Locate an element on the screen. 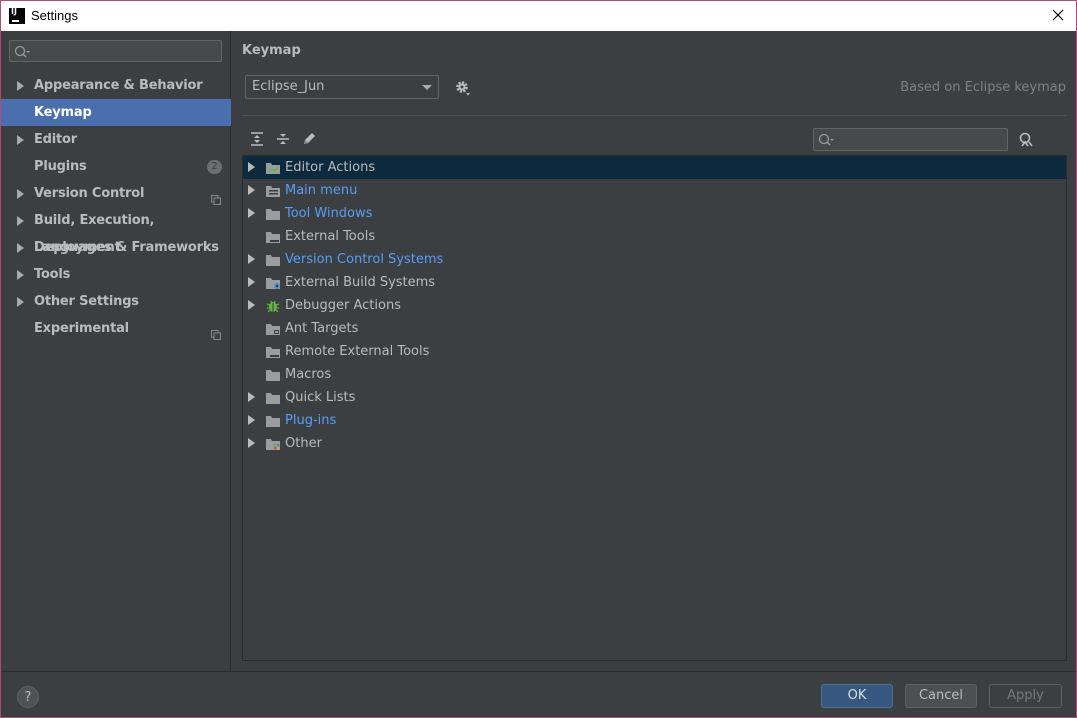 The height and width of the screenshot is (718, 1077). sidebar-item-label: Version Control is located at coordinates (89, 193).